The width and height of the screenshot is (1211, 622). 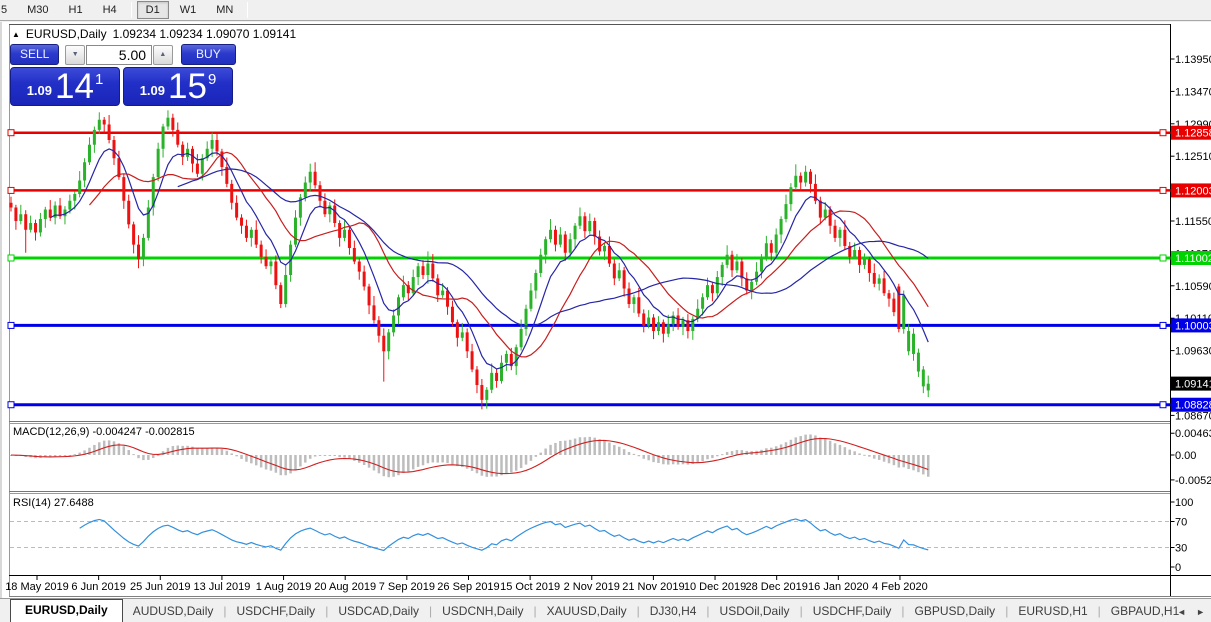 I want to click on svg-text: 1.12003, so click(x=1193, y=191).